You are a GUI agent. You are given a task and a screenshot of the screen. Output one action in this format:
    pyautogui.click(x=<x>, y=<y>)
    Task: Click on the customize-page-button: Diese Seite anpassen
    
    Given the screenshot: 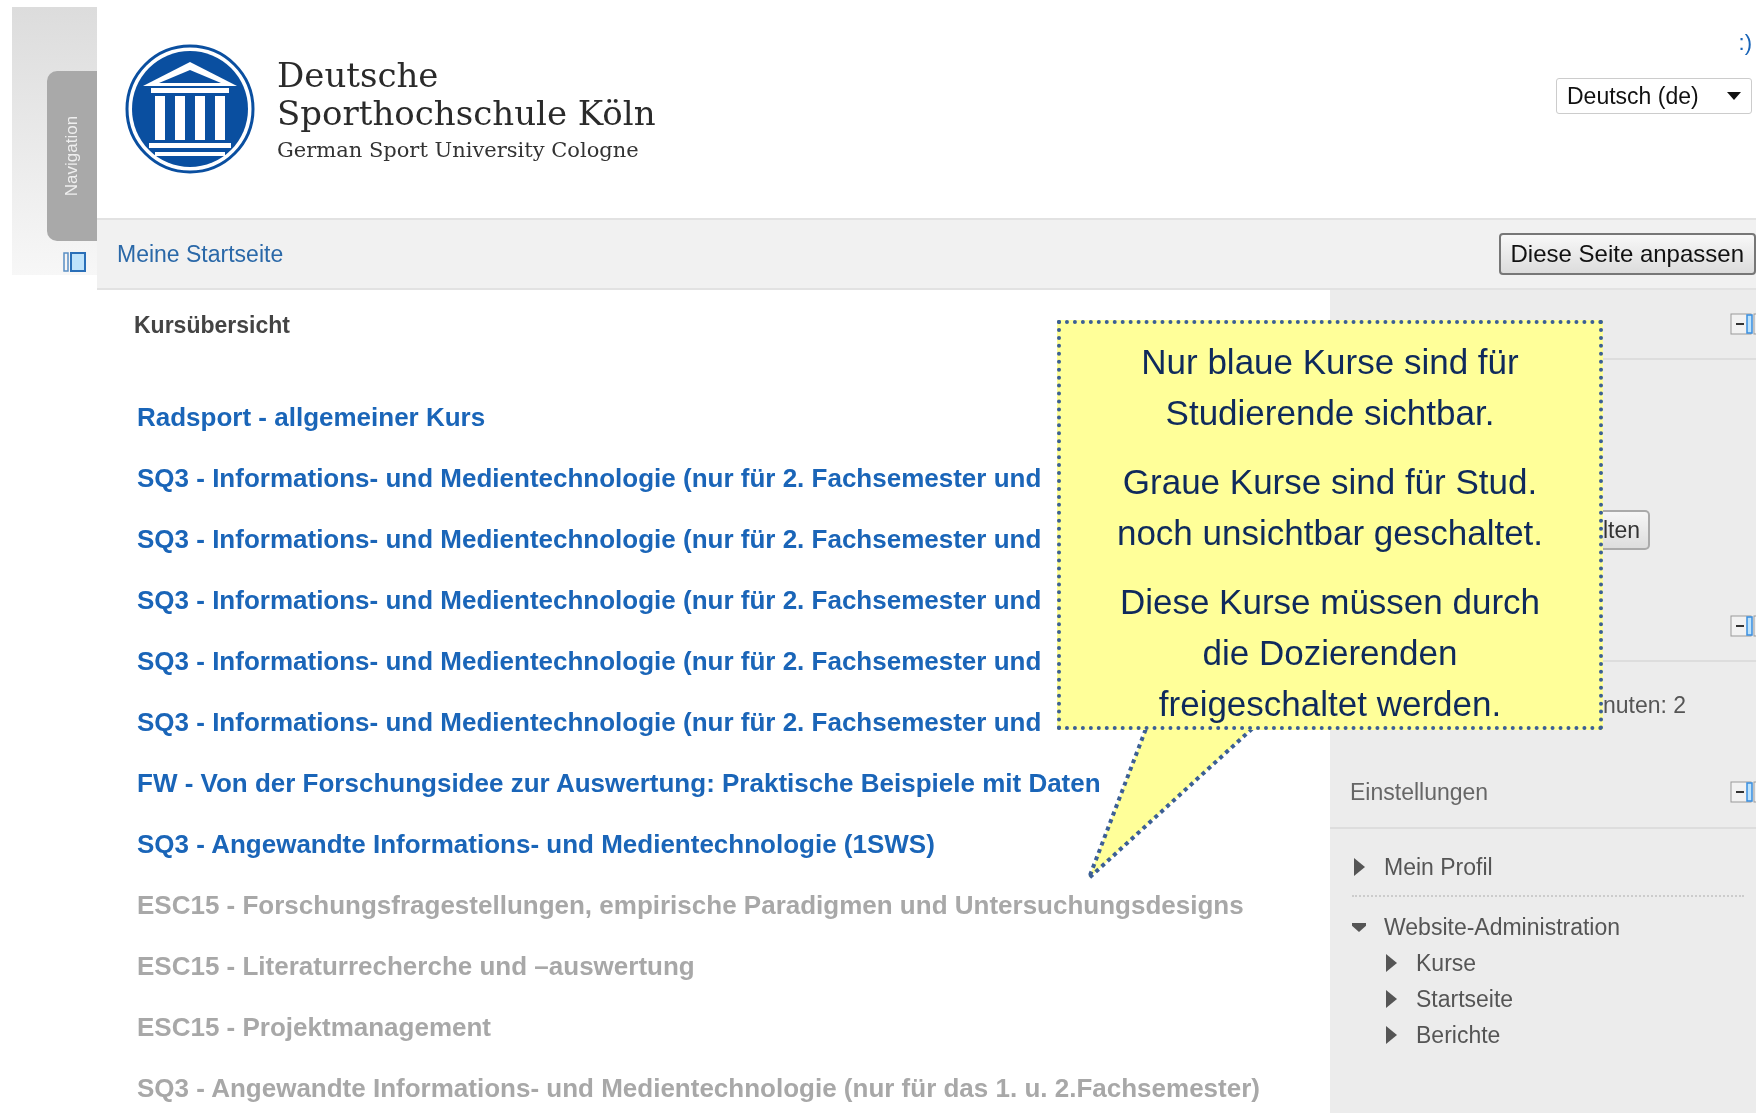 What is the action you would take?
    pyautogui.click(x=1627, y=254)
    